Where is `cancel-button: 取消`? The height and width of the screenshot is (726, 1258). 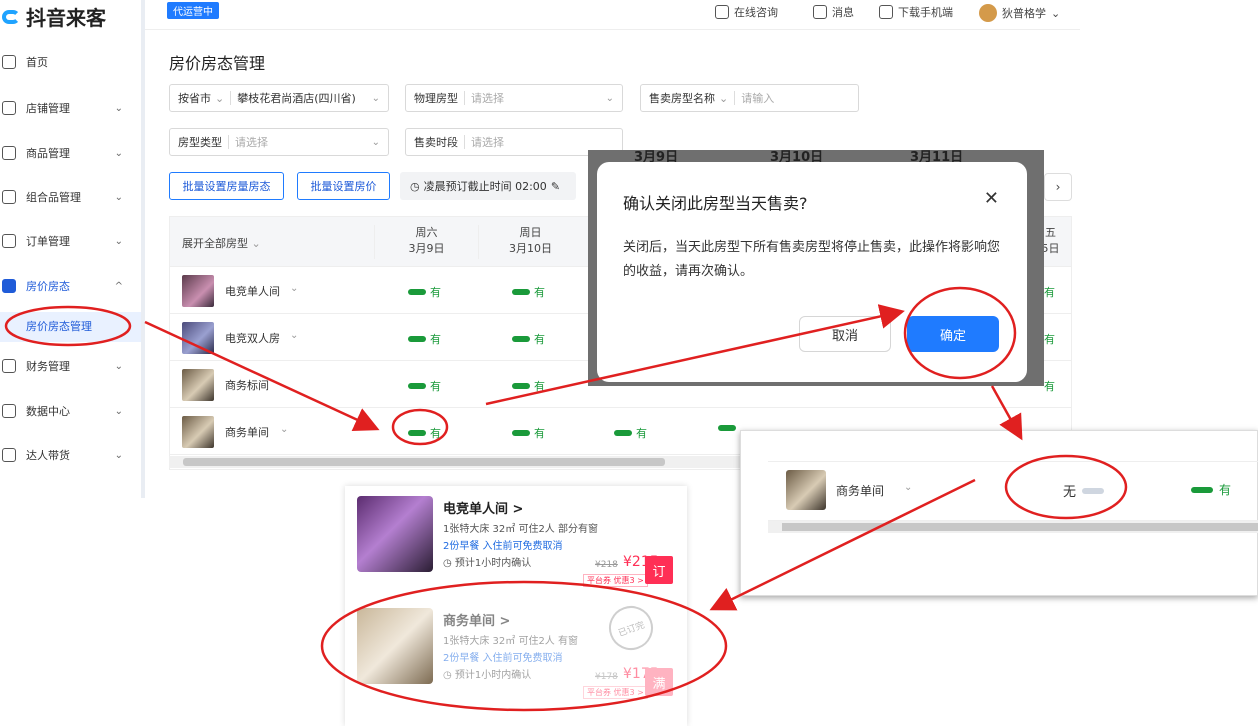
cancel-button: 取消 is located at coordinates (845, 334).